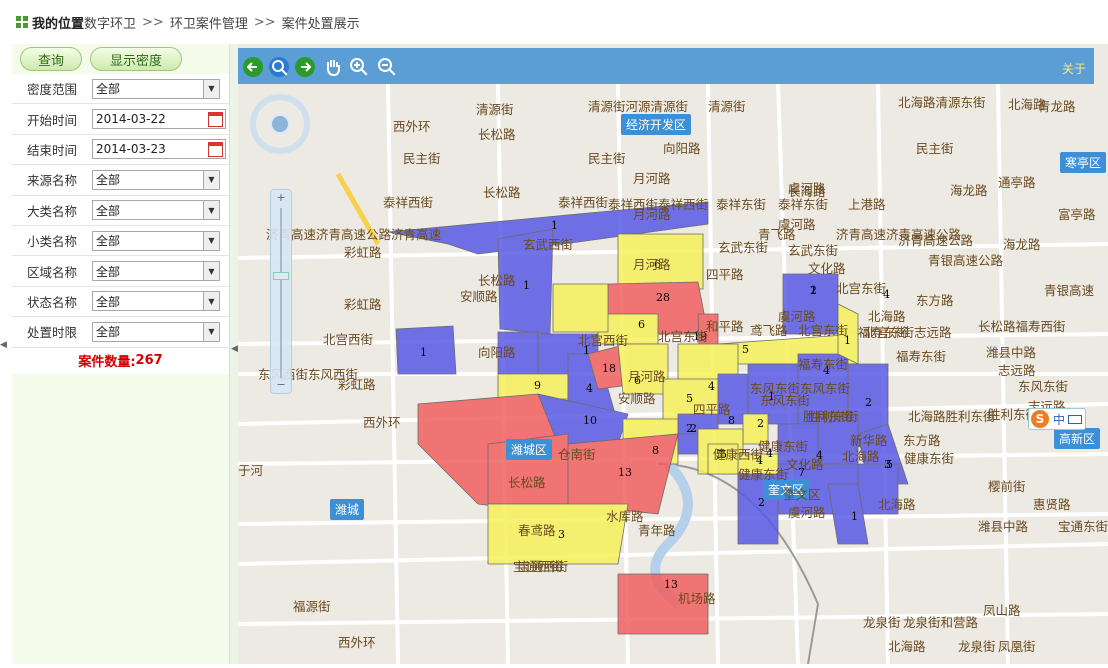  I want to click on street-label: 向阳路, so click(497, 352).